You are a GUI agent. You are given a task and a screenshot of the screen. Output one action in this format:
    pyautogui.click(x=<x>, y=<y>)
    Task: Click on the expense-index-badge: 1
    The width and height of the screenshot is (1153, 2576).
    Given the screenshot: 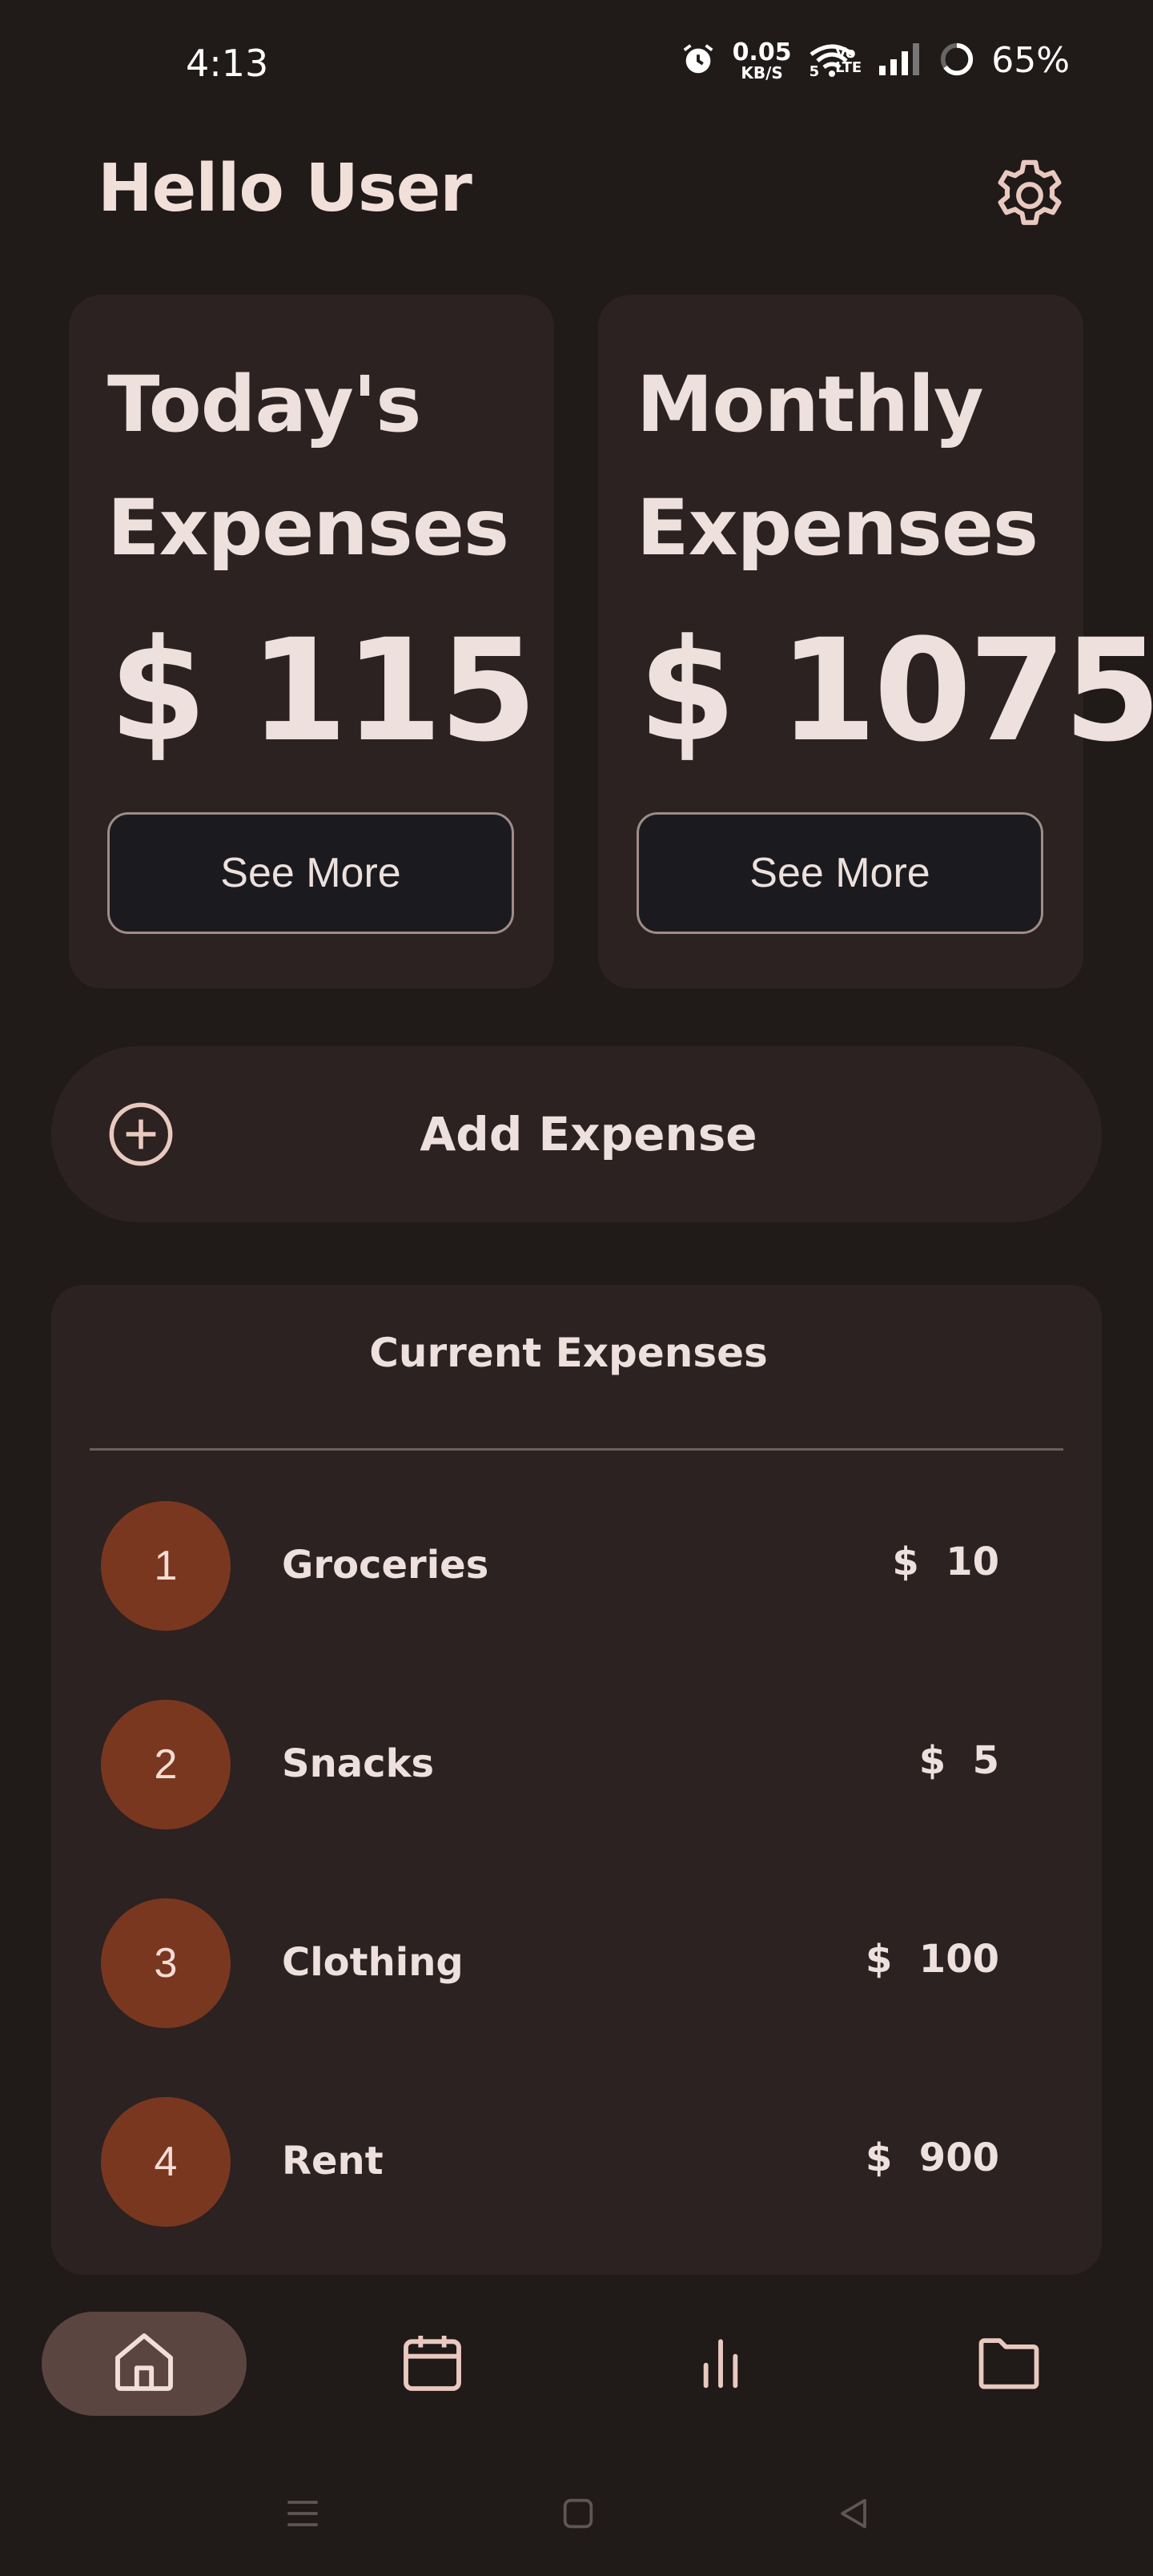 What is the action you would take?
    pyautogui.click(x=166, y=1566)
    